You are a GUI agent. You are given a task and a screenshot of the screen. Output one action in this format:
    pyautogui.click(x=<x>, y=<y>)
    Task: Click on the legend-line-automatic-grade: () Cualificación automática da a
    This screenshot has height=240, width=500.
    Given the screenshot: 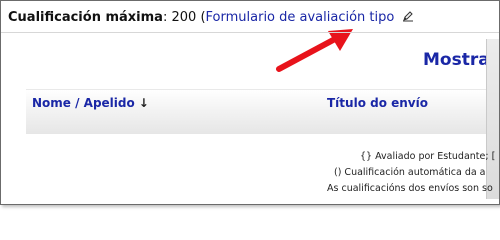 What is the action you would take?
    pyautogui.click(x=410, y=172)
    